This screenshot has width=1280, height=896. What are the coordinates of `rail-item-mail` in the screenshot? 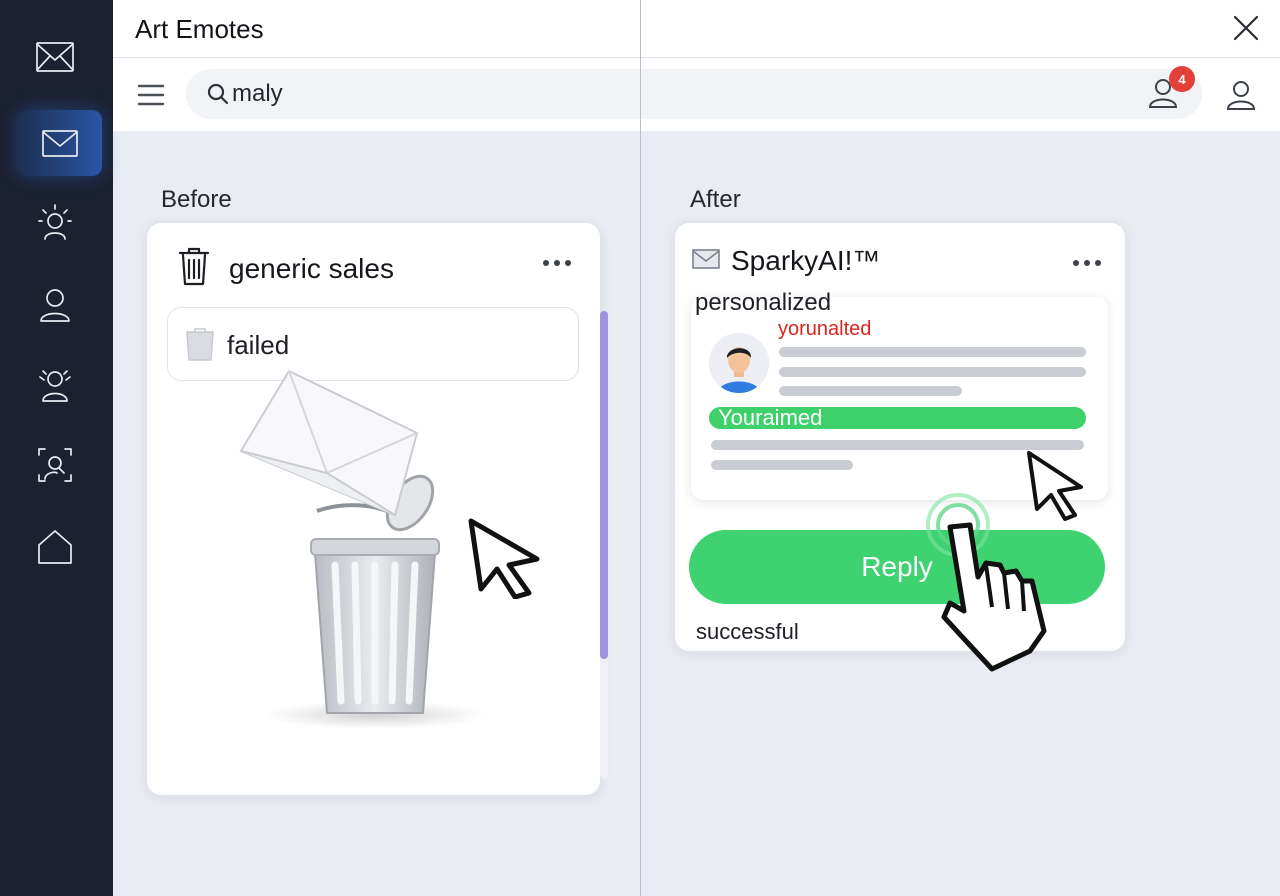 It's located at (55, 57).